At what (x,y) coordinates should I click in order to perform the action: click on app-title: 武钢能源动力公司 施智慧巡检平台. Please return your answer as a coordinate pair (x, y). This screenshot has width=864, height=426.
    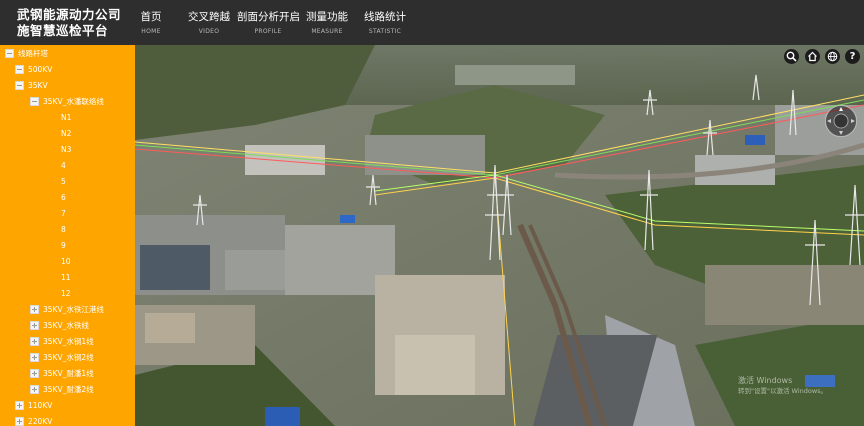
    Looking at the image, I should click on (72, 23).